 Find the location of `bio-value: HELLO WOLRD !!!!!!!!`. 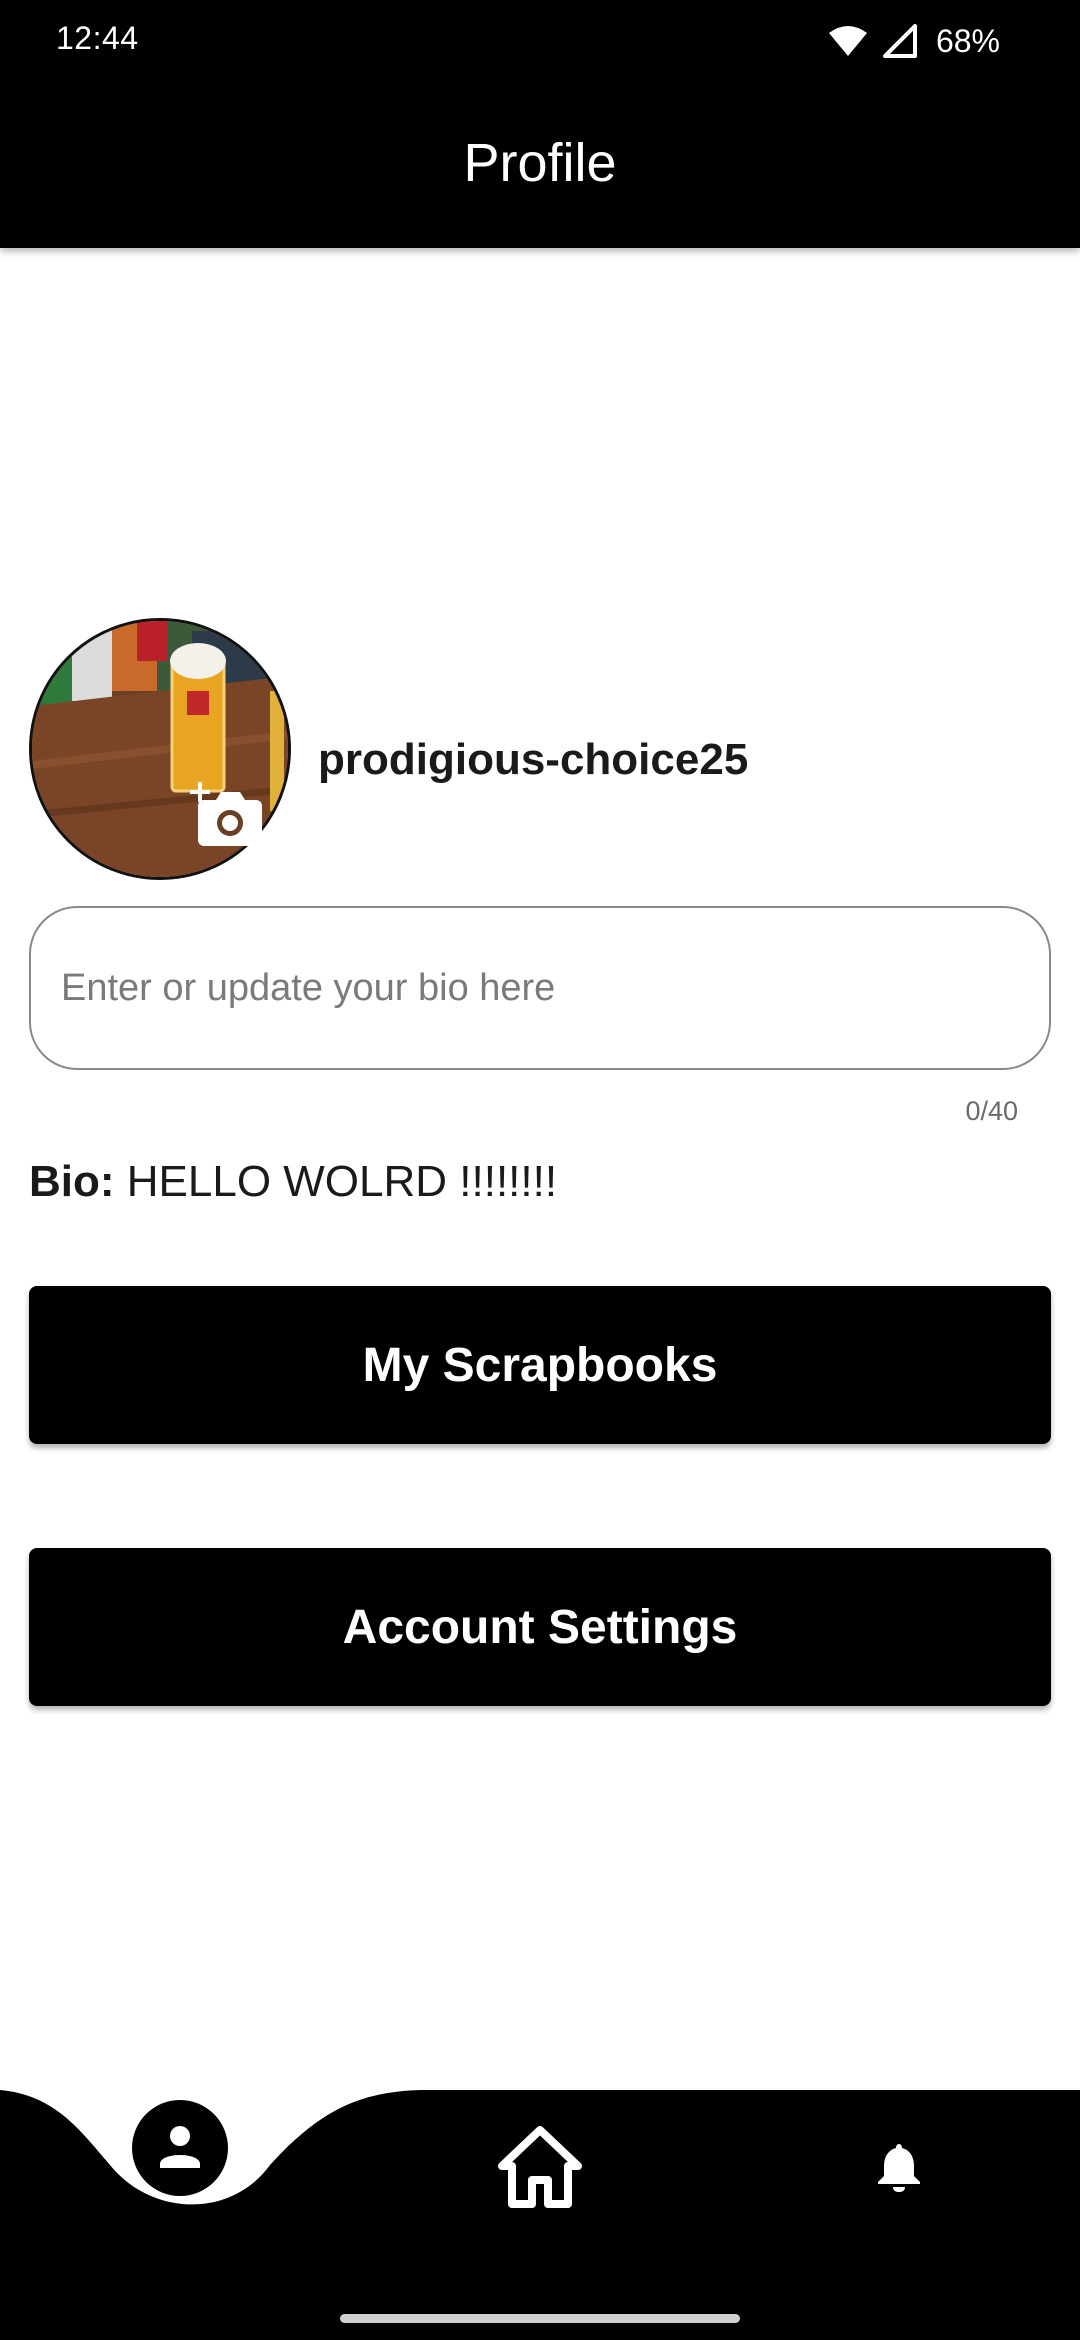

bio-value: HELLO WOLRD !!!!!!!! is located at coordinates (342, 1181).